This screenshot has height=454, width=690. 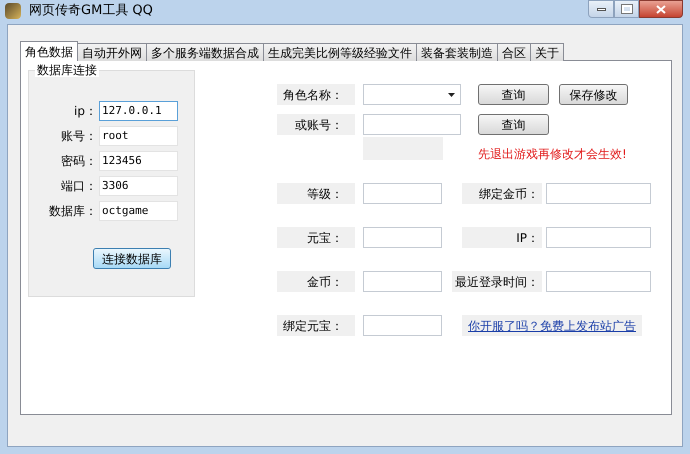 I want to click on field-label: 最近登录时间：, so click(x=497, y=281).